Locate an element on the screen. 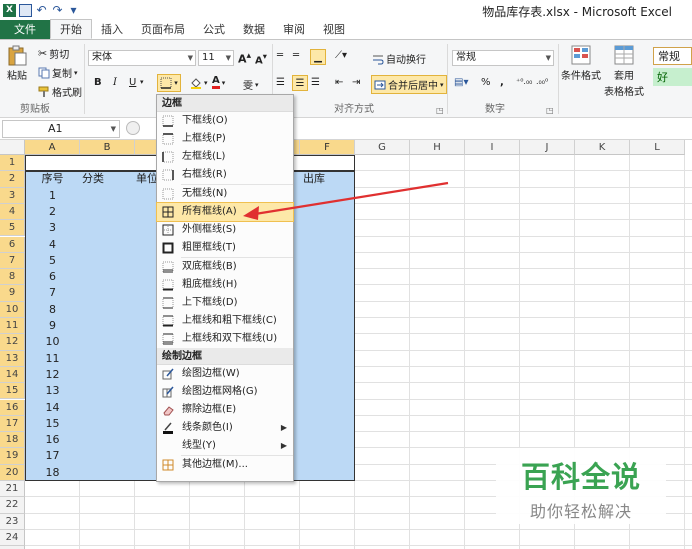 The image size is (692, 549). tab-file: 文件 is located at coordinates (25, 29).